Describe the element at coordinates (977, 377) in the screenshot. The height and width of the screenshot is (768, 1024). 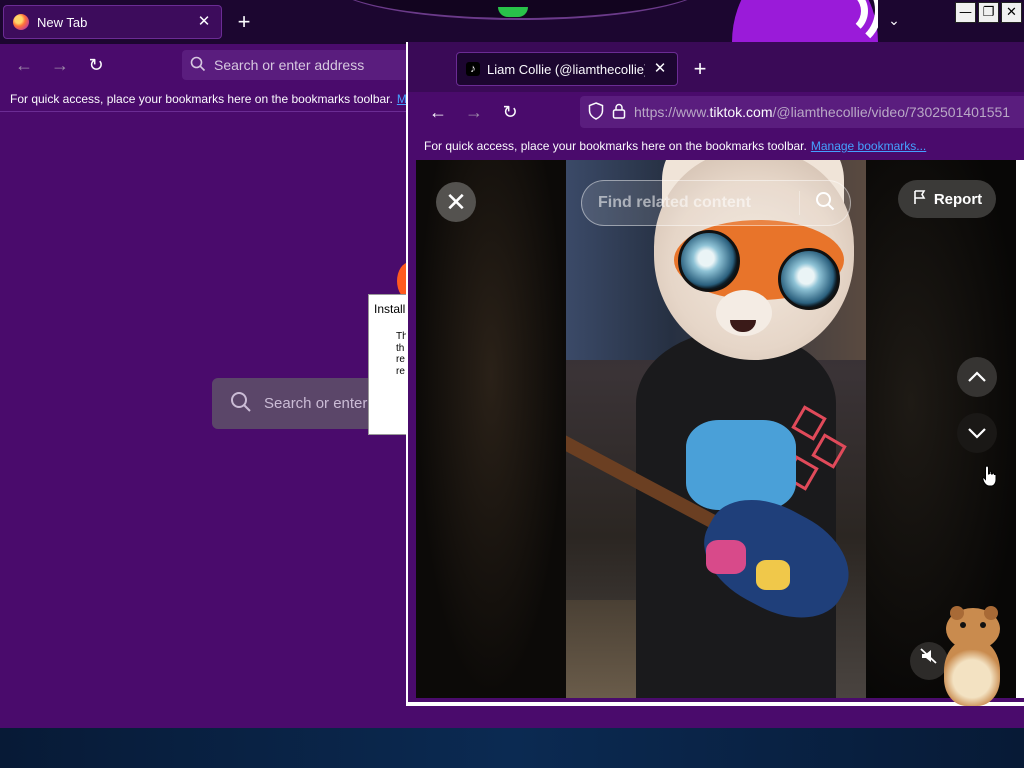
I see `previous-video-chevron-up-icon` at that location.